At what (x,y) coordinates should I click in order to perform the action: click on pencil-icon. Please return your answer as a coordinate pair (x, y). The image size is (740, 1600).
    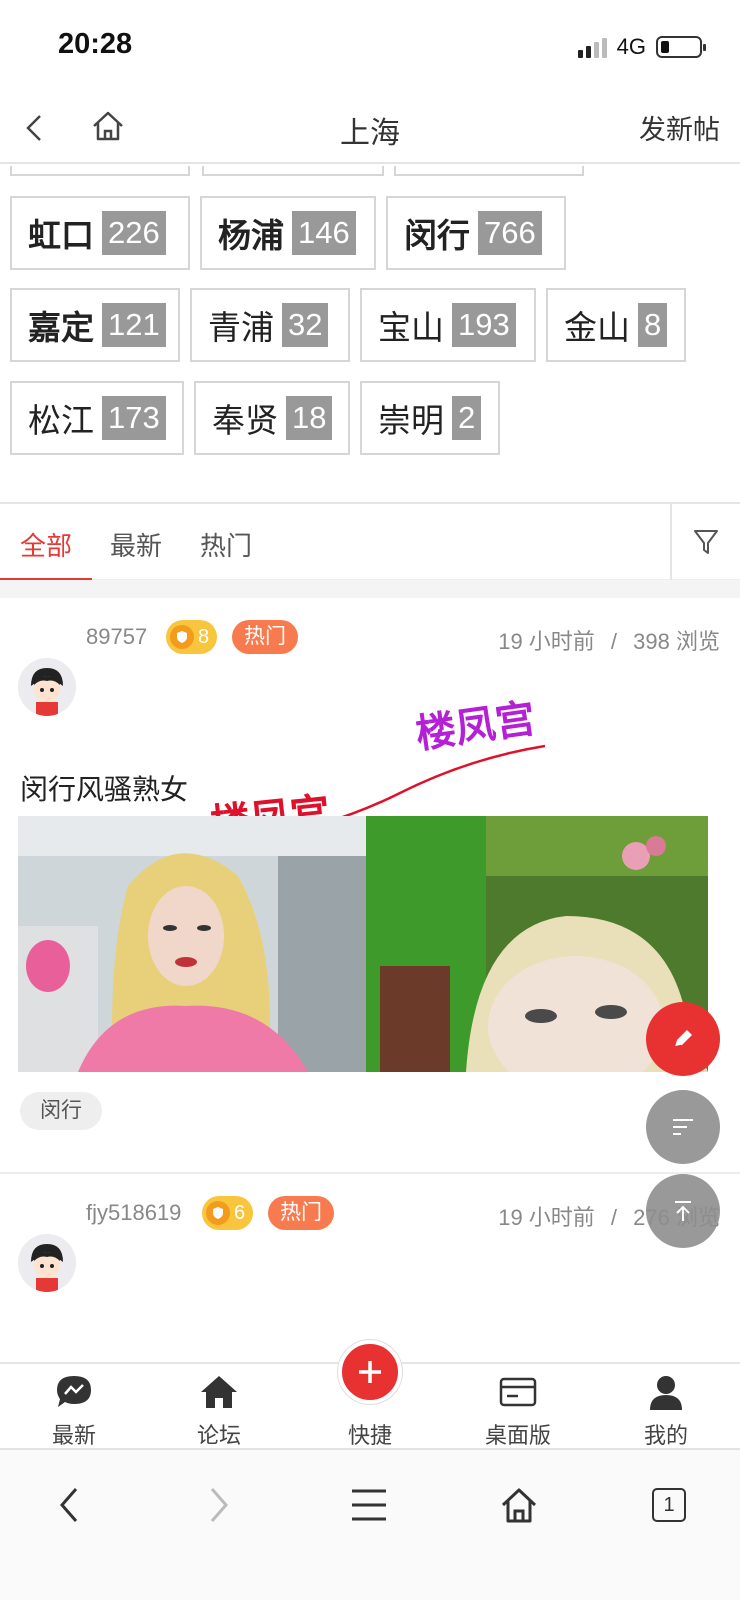
    Looking at the image, I should click on (683, 1039).